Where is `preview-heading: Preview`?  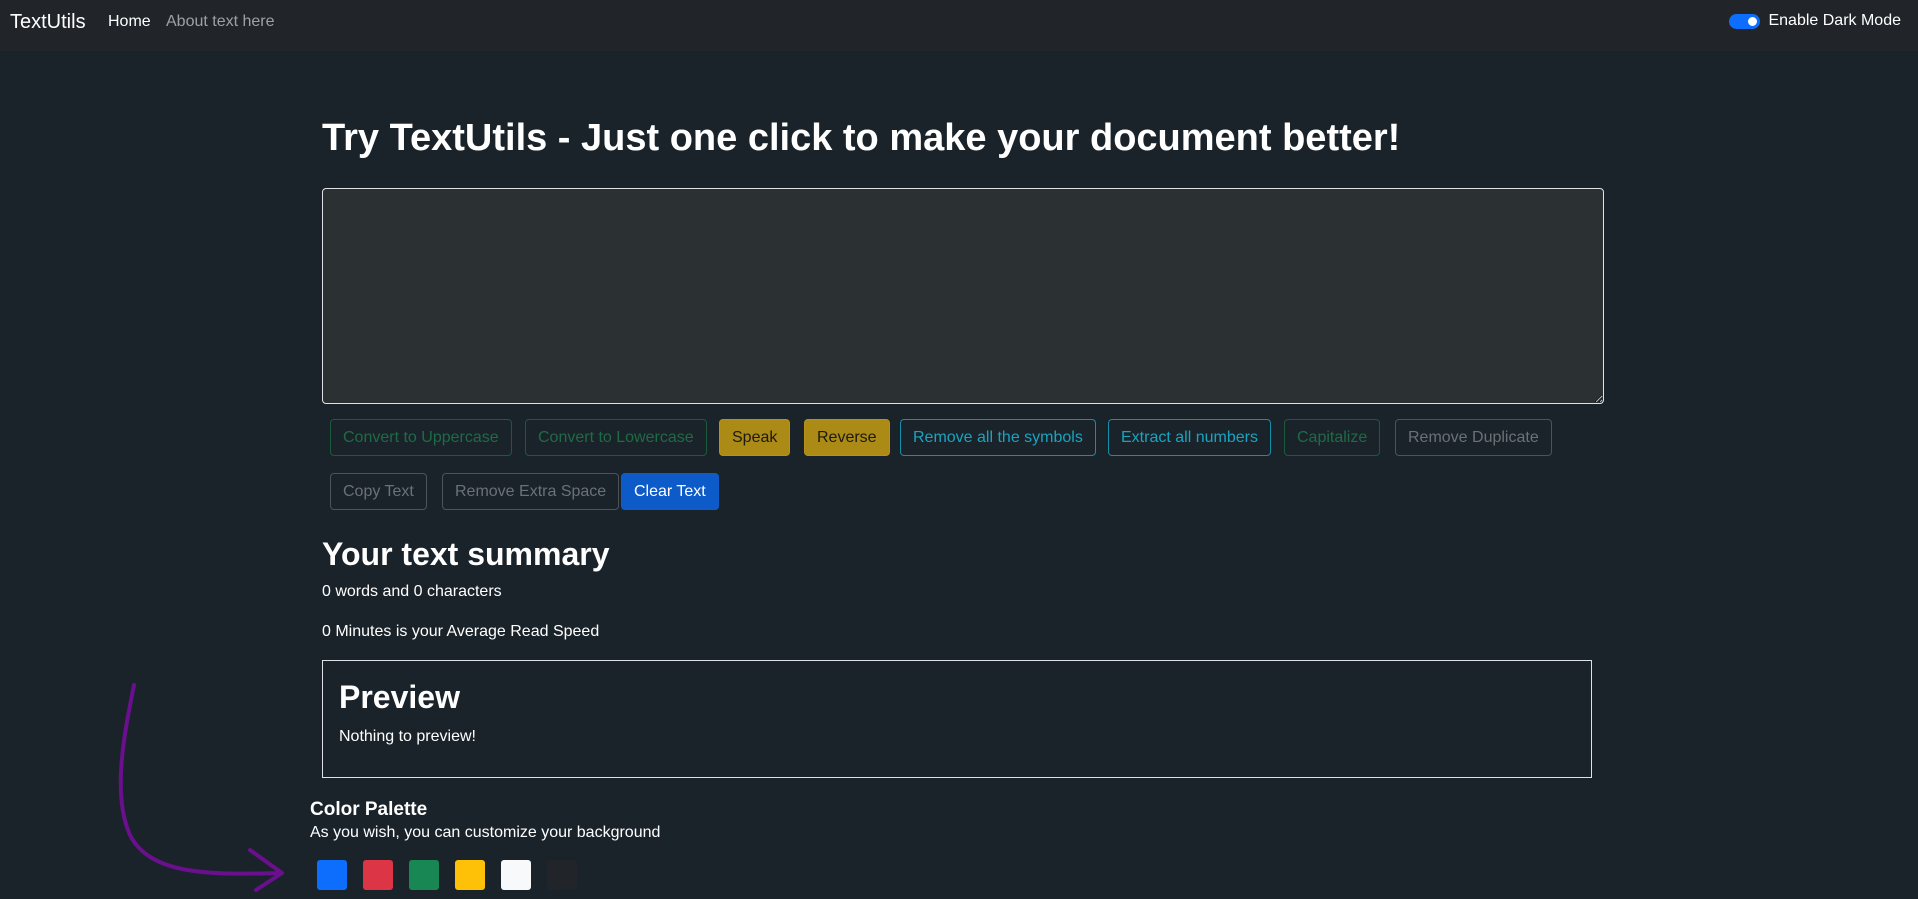
preview-heading: Preview is located at coordinates (399, 697).